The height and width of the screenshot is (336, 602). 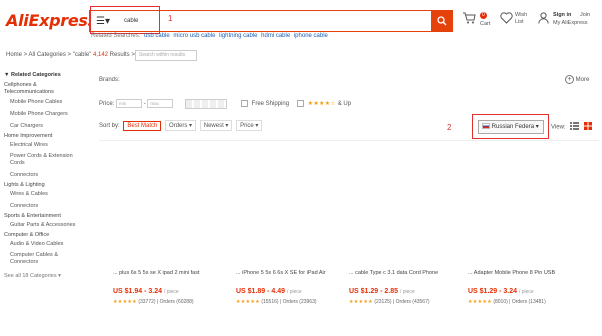 What do you see at coordinates (528, 302) in the screenshot?
I see `orders-count: Orders (13481)` at bounding box center [528, 302].